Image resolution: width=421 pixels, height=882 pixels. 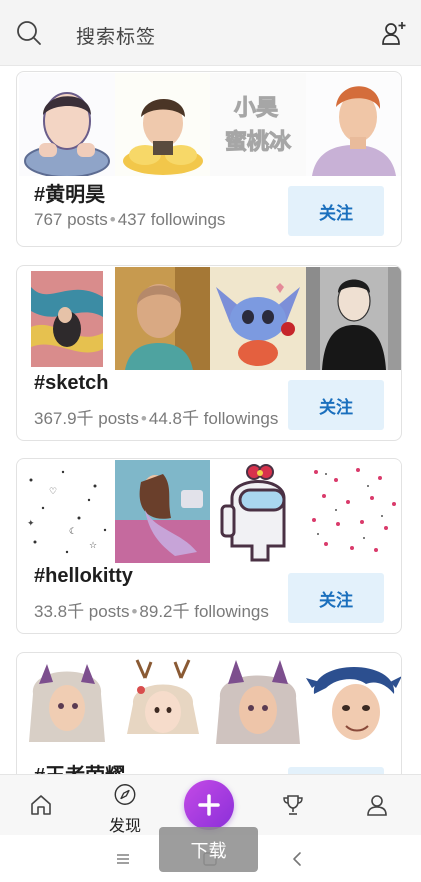 I want to click on home-icon, so click(x=41, y=805).